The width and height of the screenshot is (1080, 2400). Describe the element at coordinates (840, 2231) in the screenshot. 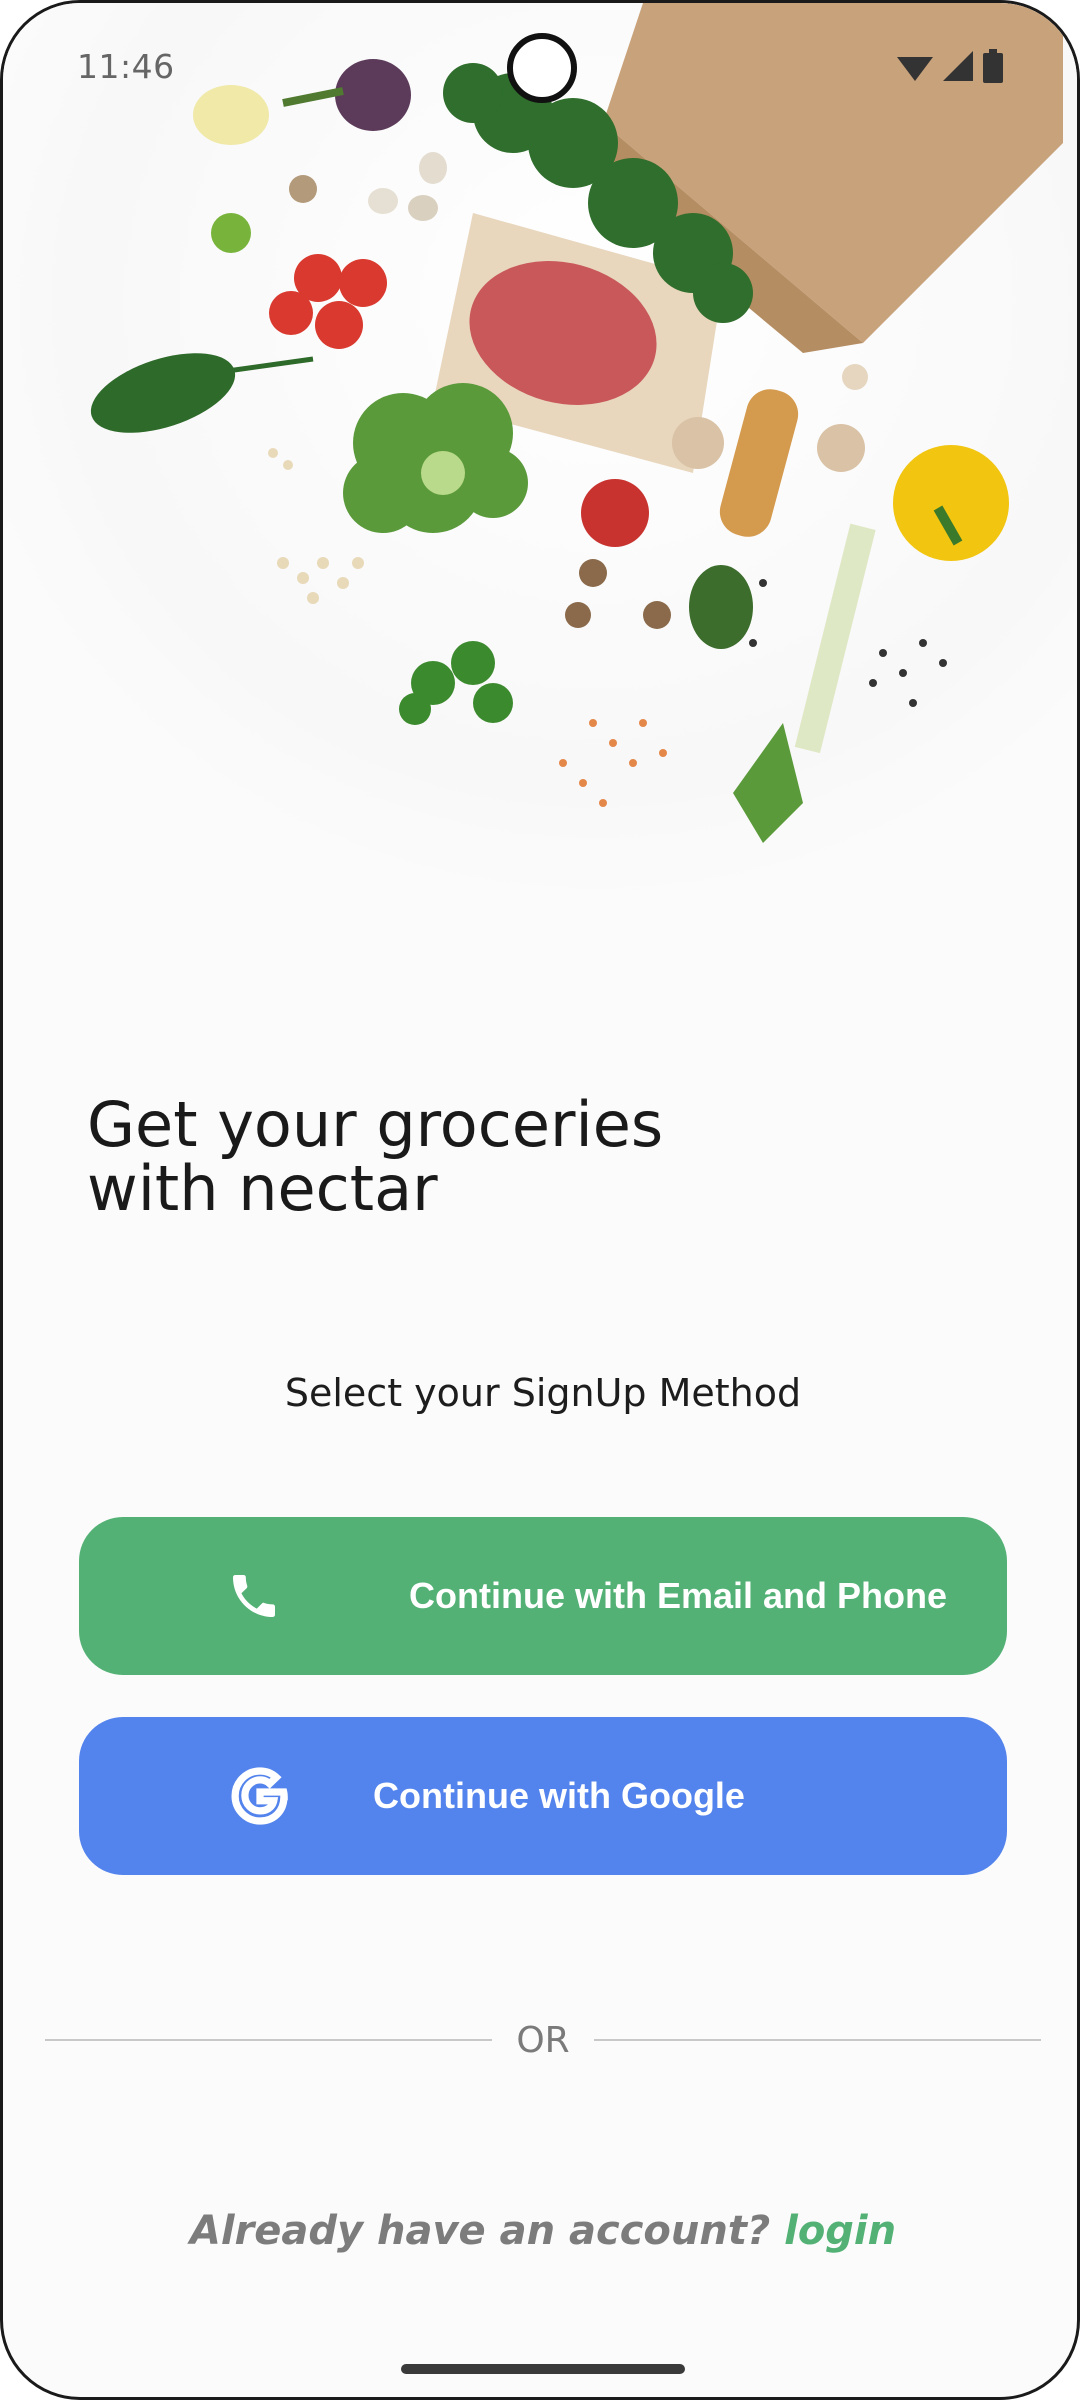

I see `login-link: login` at that location.